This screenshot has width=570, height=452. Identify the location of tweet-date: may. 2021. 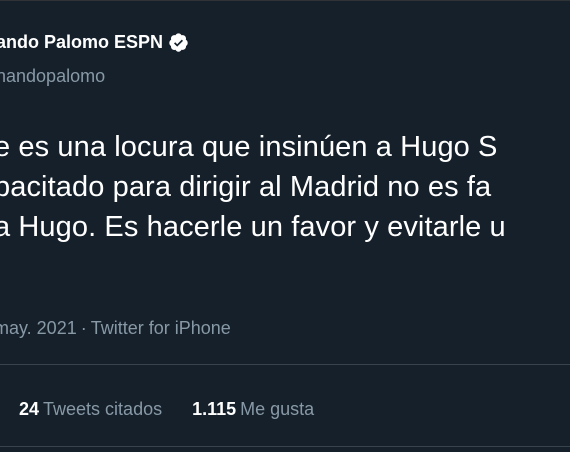
(38, 328).